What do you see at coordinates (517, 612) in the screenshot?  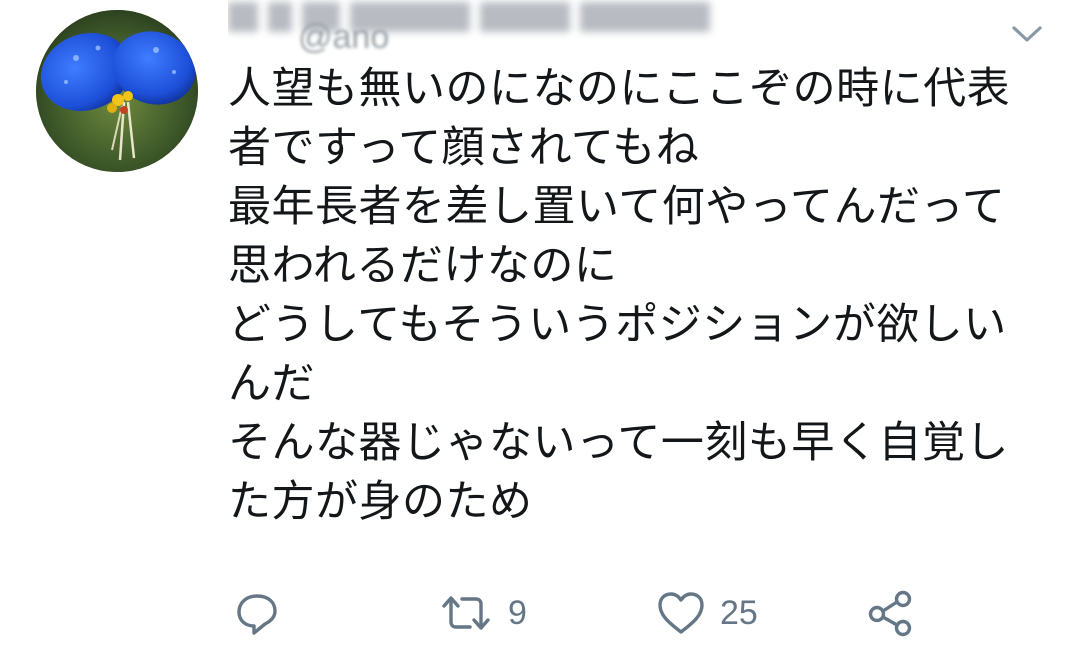 I see `retweet-count: 9` at bounding box center [517, 612].